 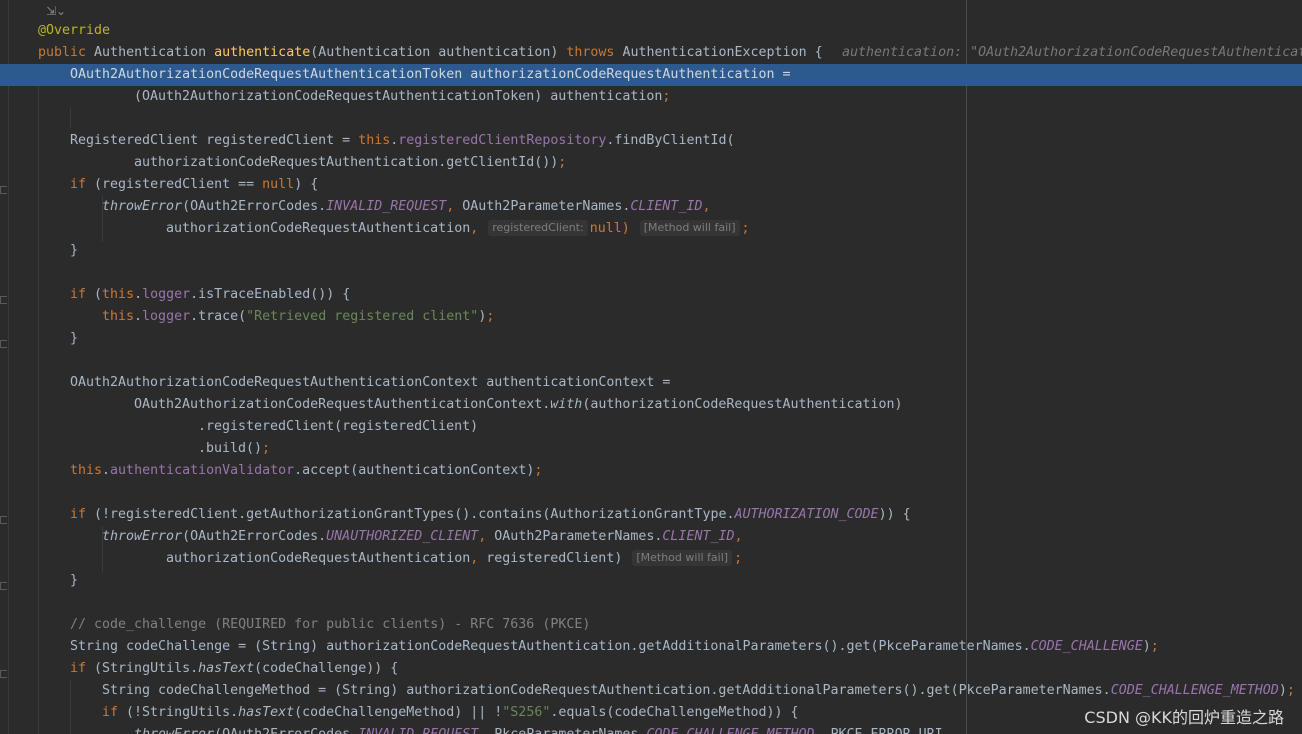 I want to click on code-line: .registeredClient(registeredClient), so click(x=338, y=427).